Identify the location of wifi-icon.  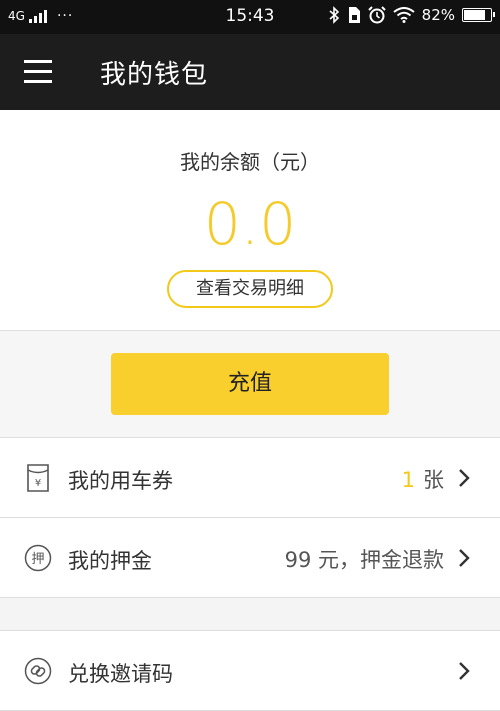
(404, 15).